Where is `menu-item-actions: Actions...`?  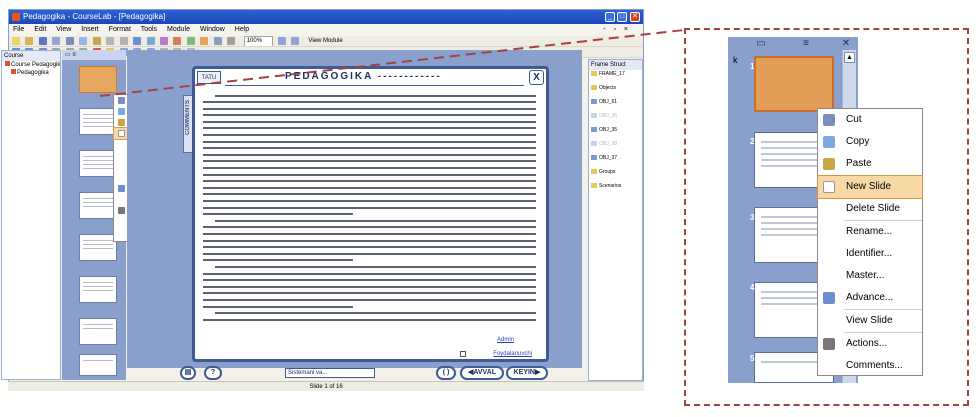
menu-item-actions: Actions... is located at coordinates (870, 344).